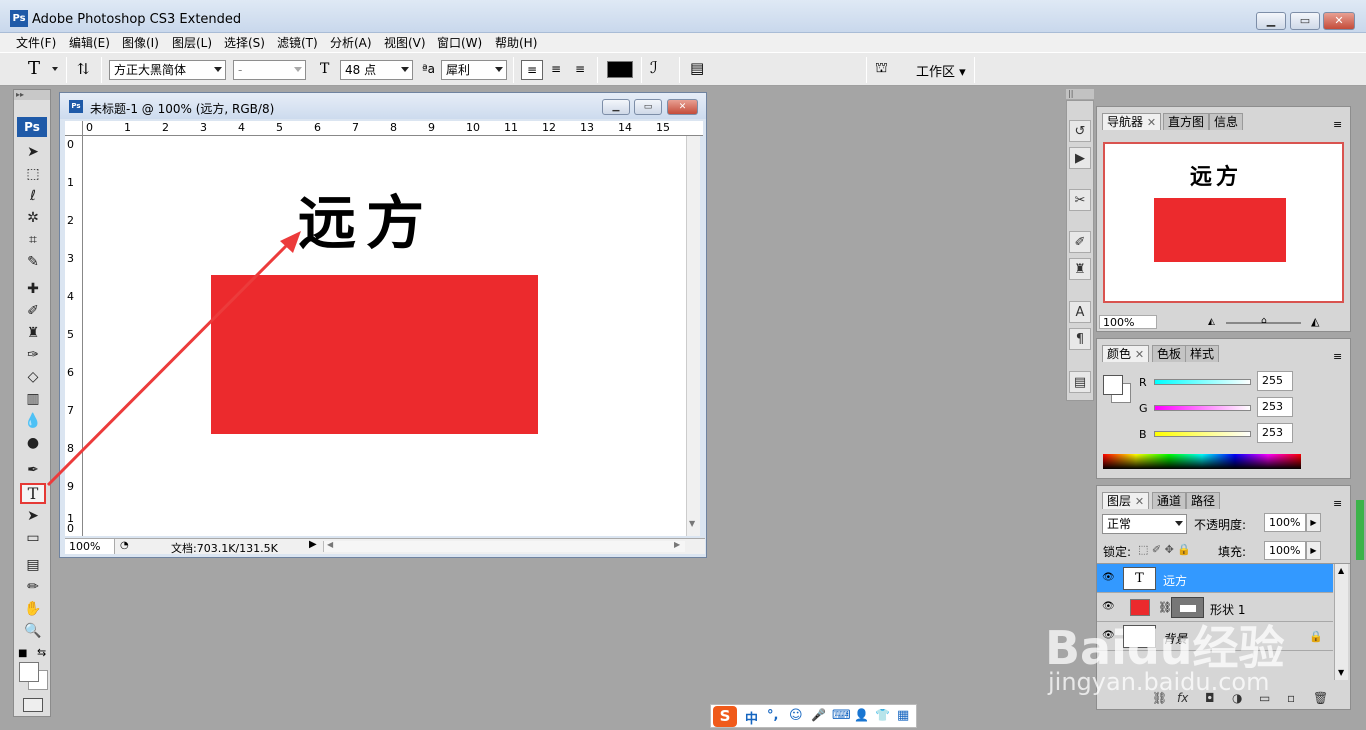 This screenshot has width=1366, height=730. Describe the element at coordinates (1132, 121) in the screenshot. I see `tab-navigator: 导航器 ✕` at that location.